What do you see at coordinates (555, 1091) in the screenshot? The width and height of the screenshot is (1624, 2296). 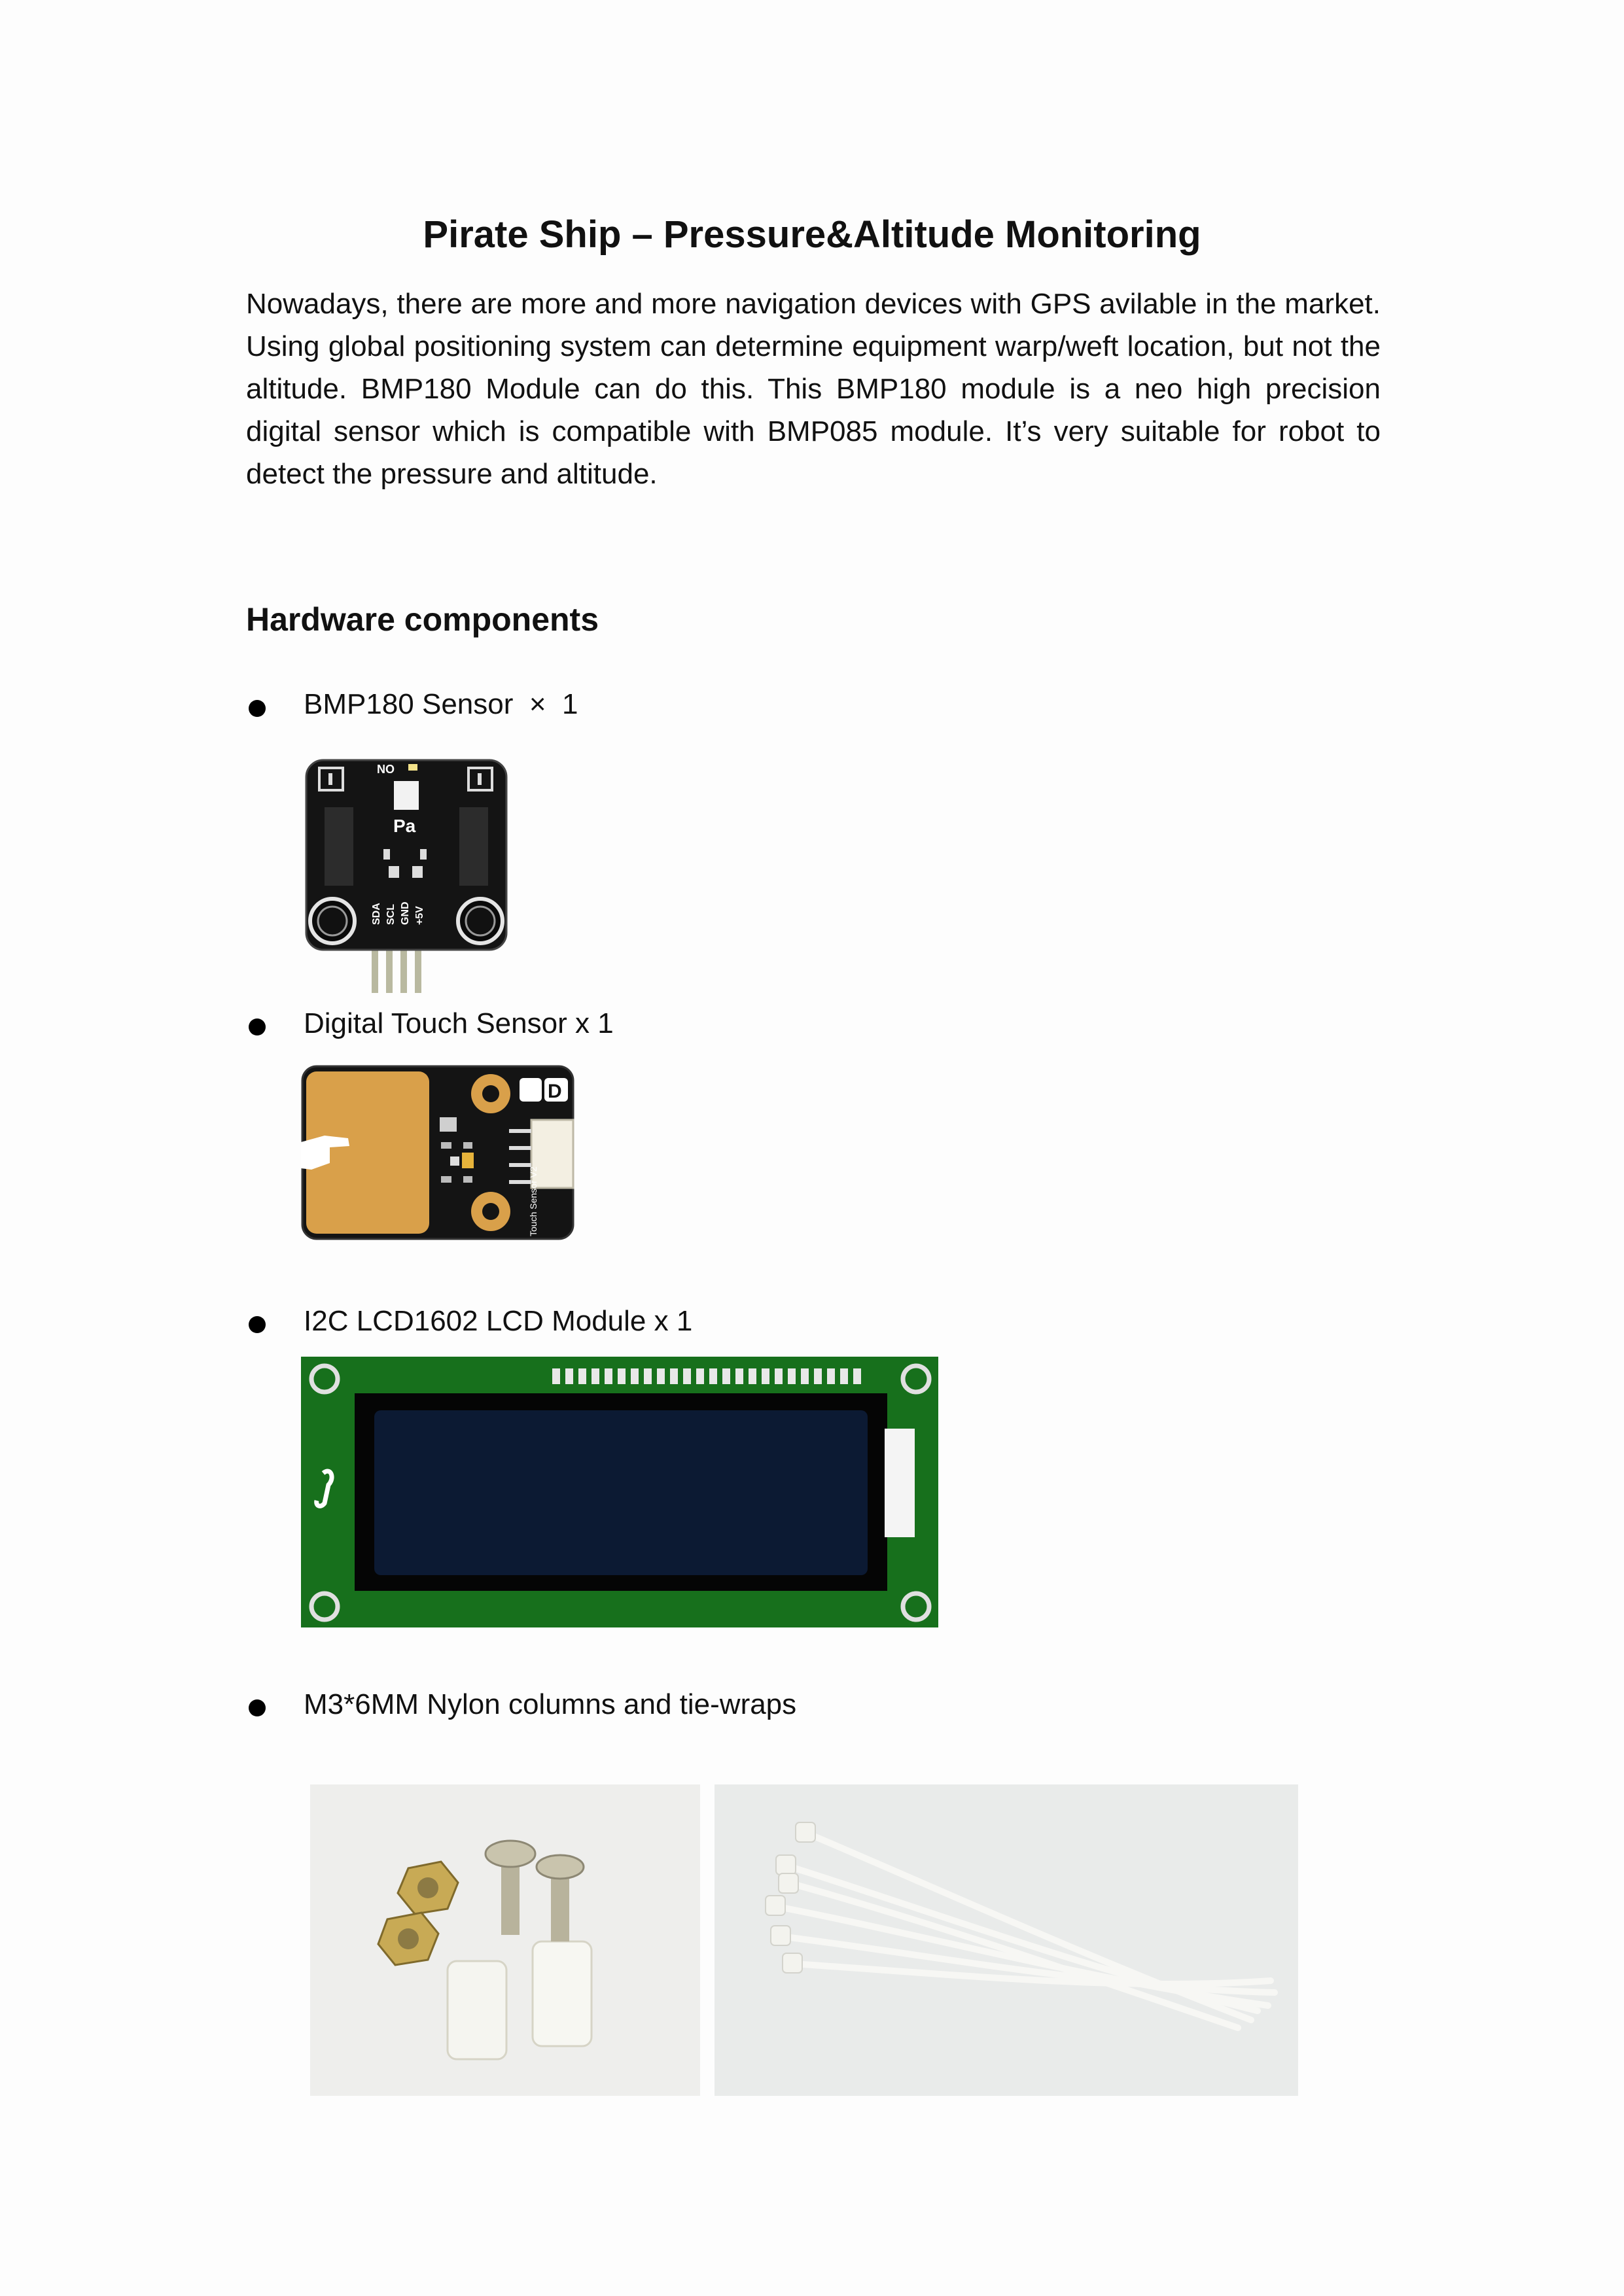 I see `touch-logo-text: D` at bounding box center [555, 1091].